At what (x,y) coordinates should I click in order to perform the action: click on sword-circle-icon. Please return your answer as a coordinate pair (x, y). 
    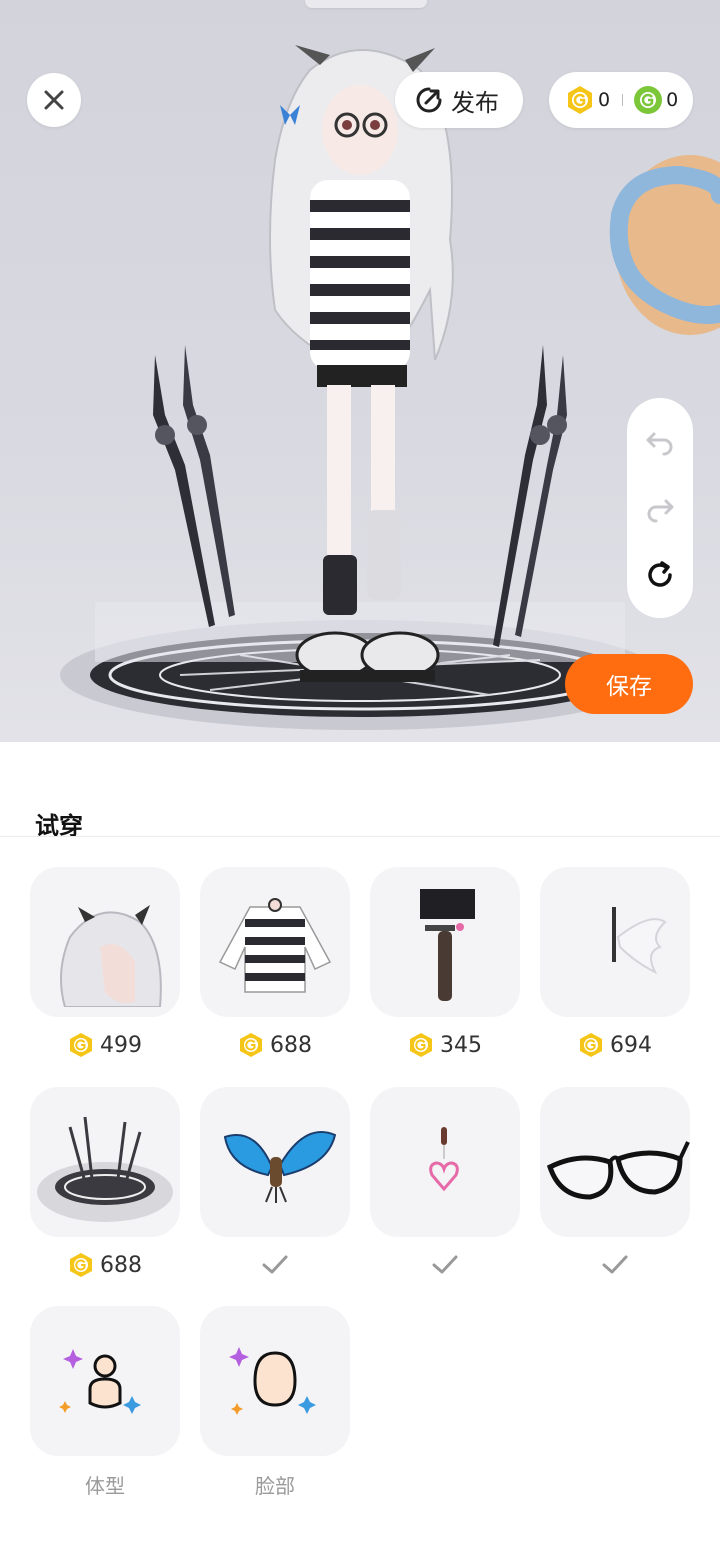
    Looking at the image, I should click on (105, 1169).